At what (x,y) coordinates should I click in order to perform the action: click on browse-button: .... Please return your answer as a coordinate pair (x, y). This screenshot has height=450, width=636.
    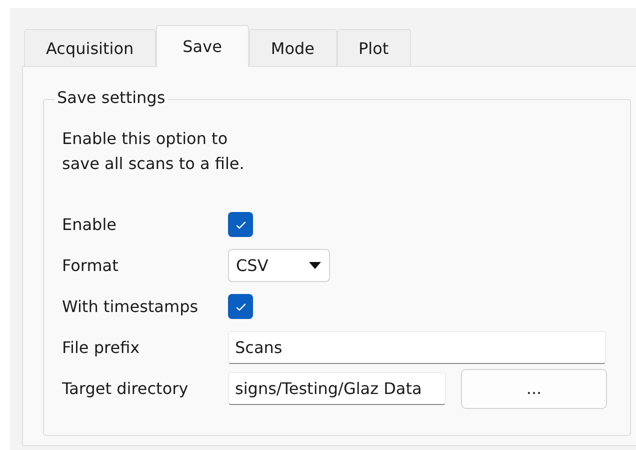
    Looking at the image, I should click on (534, 388).